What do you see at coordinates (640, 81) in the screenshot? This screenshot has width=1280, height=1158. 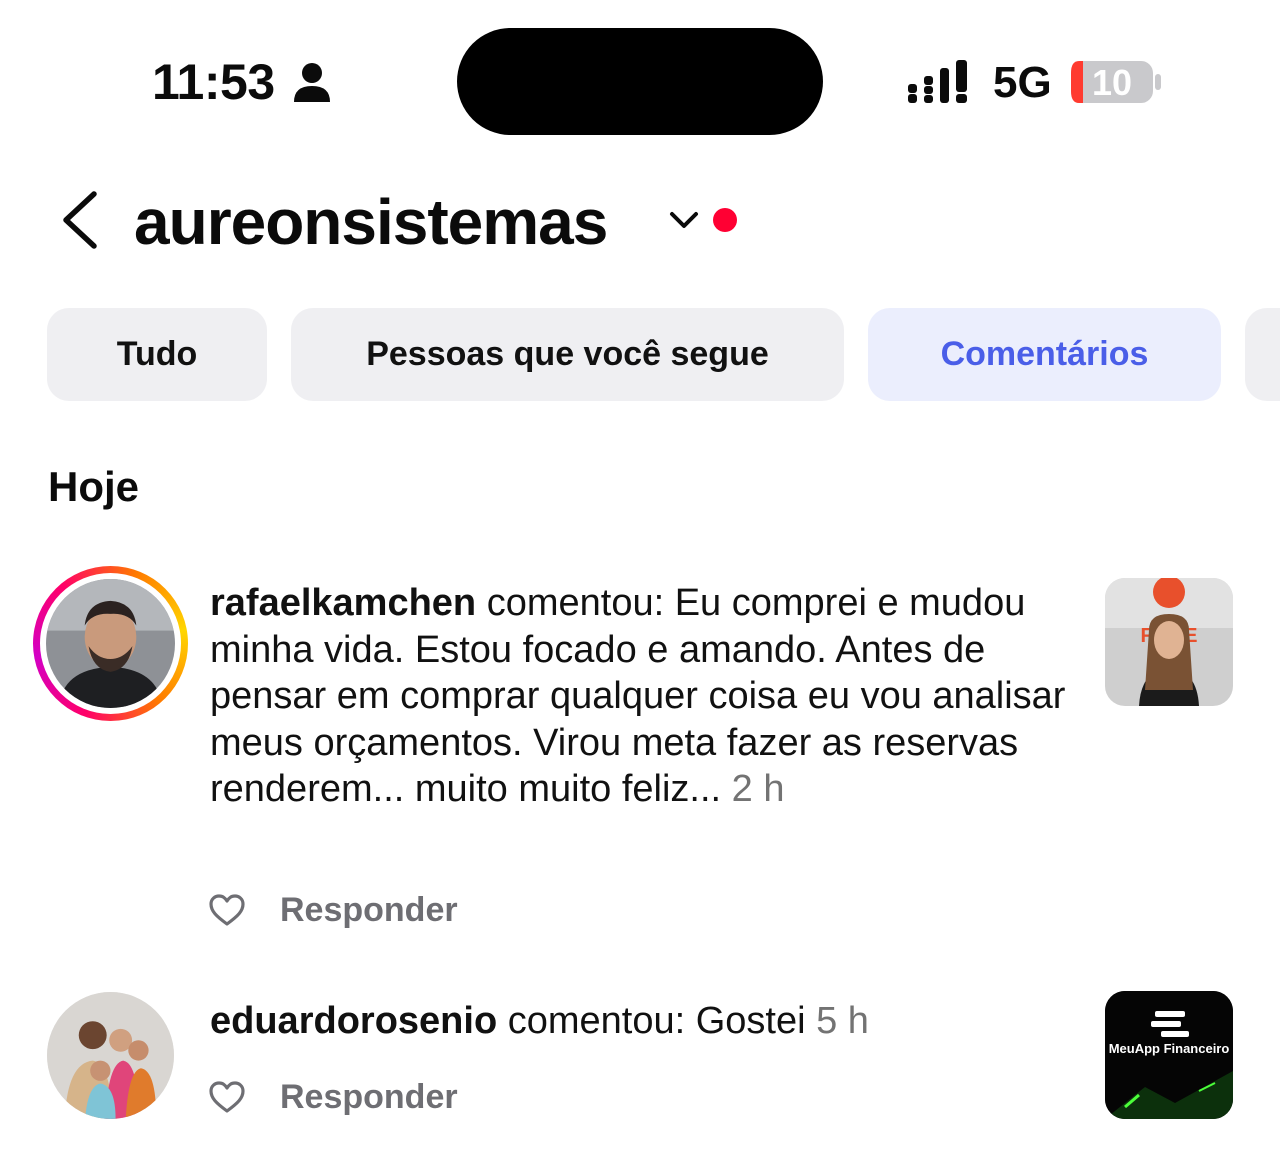 I see `dynamic-island` at bounding box center [640, 81].